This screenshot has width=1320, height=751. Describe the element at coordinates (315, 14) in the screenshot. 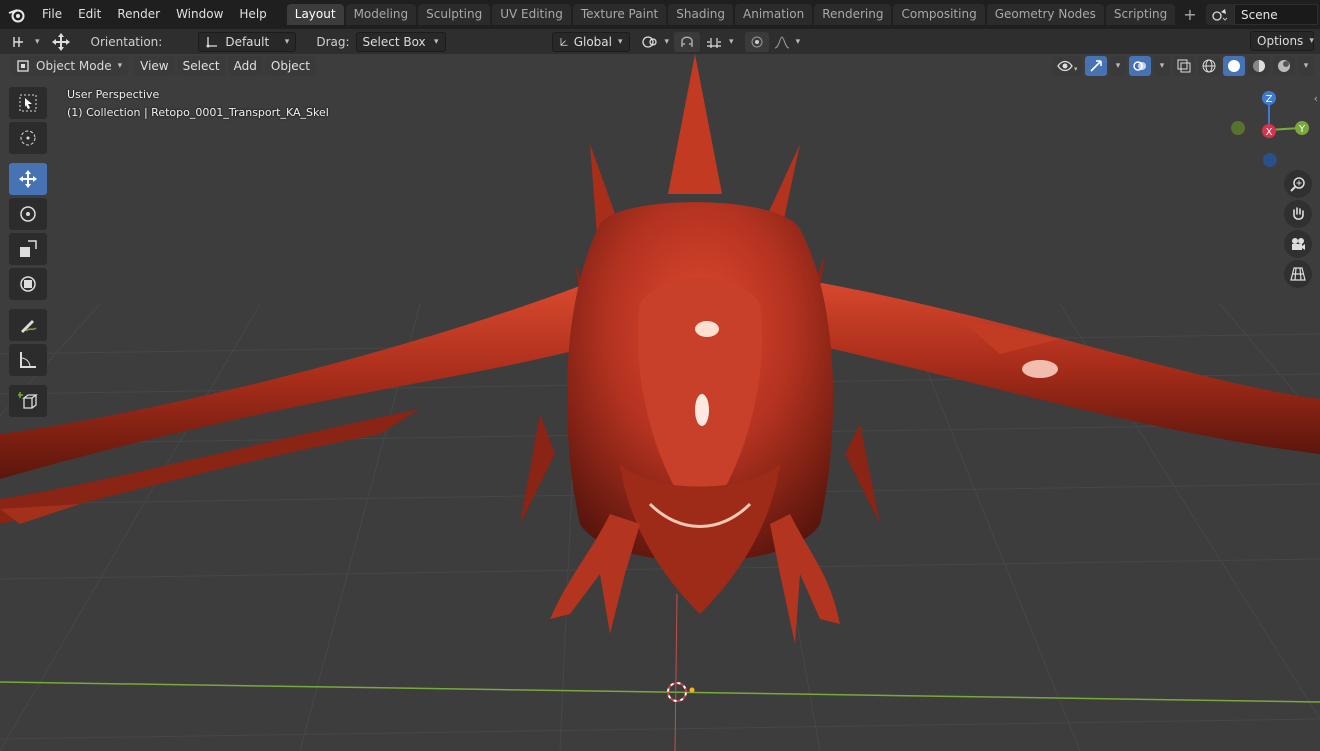

I see `tab-layout: Layout` at that location.